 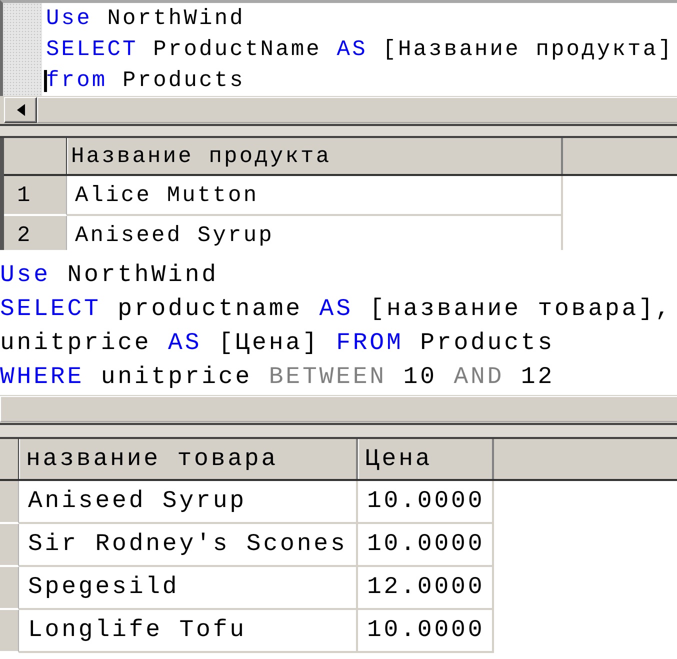 What do you see at coordinates (426, 459) in the screenshot?
I see `column-header: Цена` at bounding box center [426, 459].